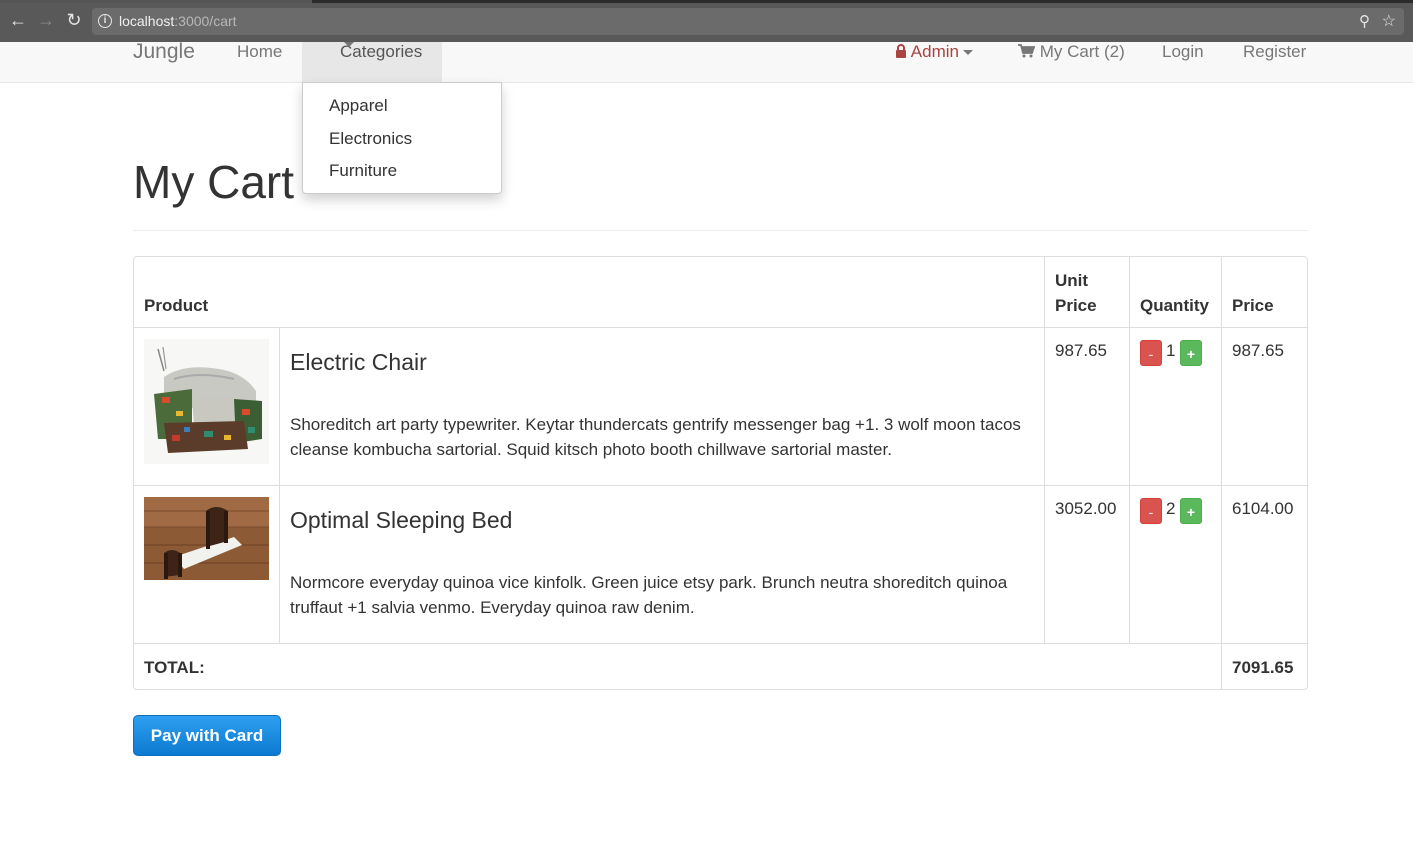 Image resolution: width=1413 pixels, height=845 pixels. What do you see at coordinates (164, 52) in the screenshot?
I see `brand-logo: Jungle` at bounding box center [164, 52].